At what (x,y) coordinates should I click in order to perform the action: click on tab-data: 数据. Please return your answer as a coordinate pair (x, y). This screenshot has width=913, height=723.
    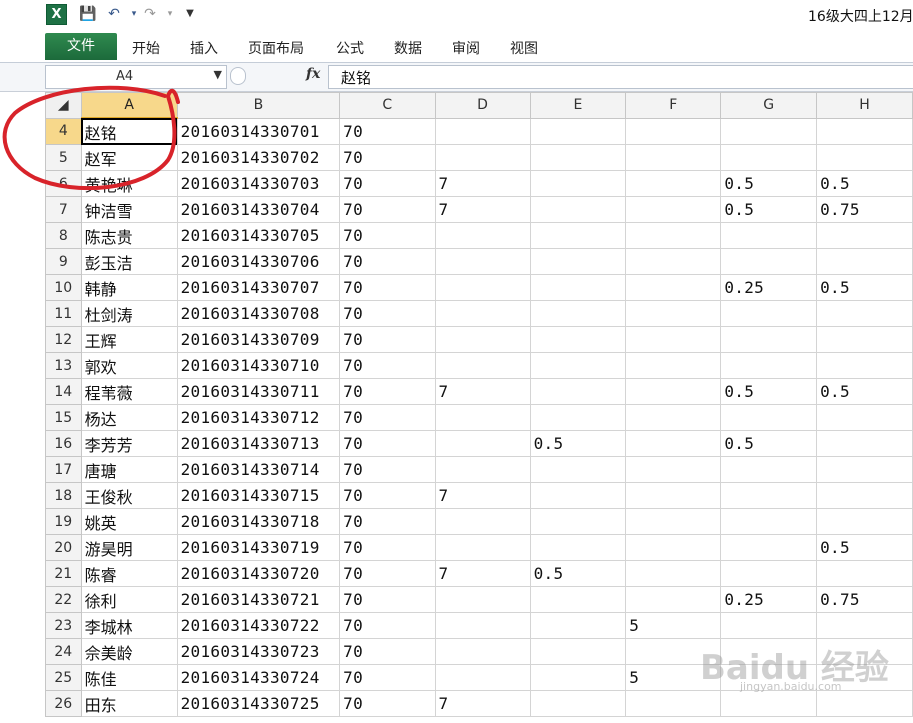
    Looking at the image, I should click on (408, 48).